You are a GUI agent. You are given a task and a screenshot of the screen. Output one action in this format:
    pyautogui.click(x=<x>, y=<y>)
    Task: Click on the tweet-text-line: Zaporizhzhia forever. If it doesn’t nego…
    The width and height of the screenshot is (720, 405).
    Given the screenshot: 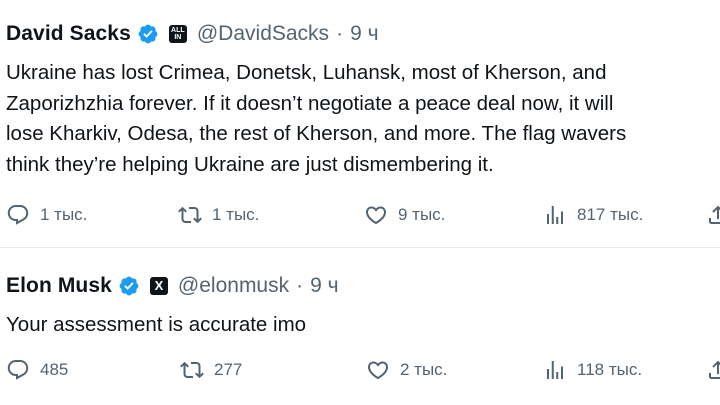 What is the action you would take?
    pyautogui.click(x=310, y=103)
    